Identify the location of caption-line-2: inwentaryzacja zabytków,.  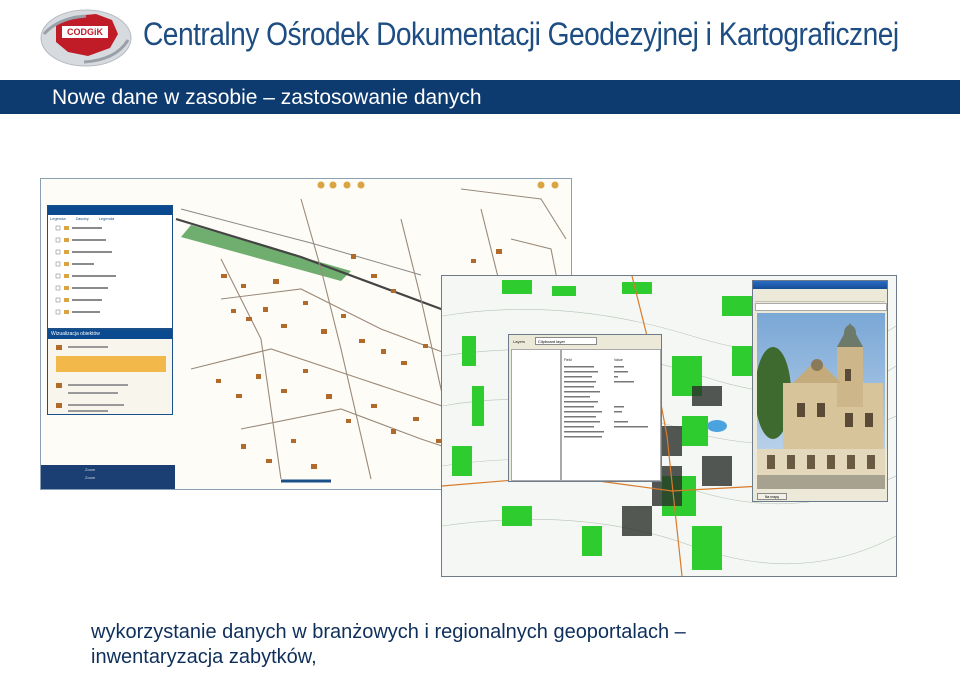
(204, 657).